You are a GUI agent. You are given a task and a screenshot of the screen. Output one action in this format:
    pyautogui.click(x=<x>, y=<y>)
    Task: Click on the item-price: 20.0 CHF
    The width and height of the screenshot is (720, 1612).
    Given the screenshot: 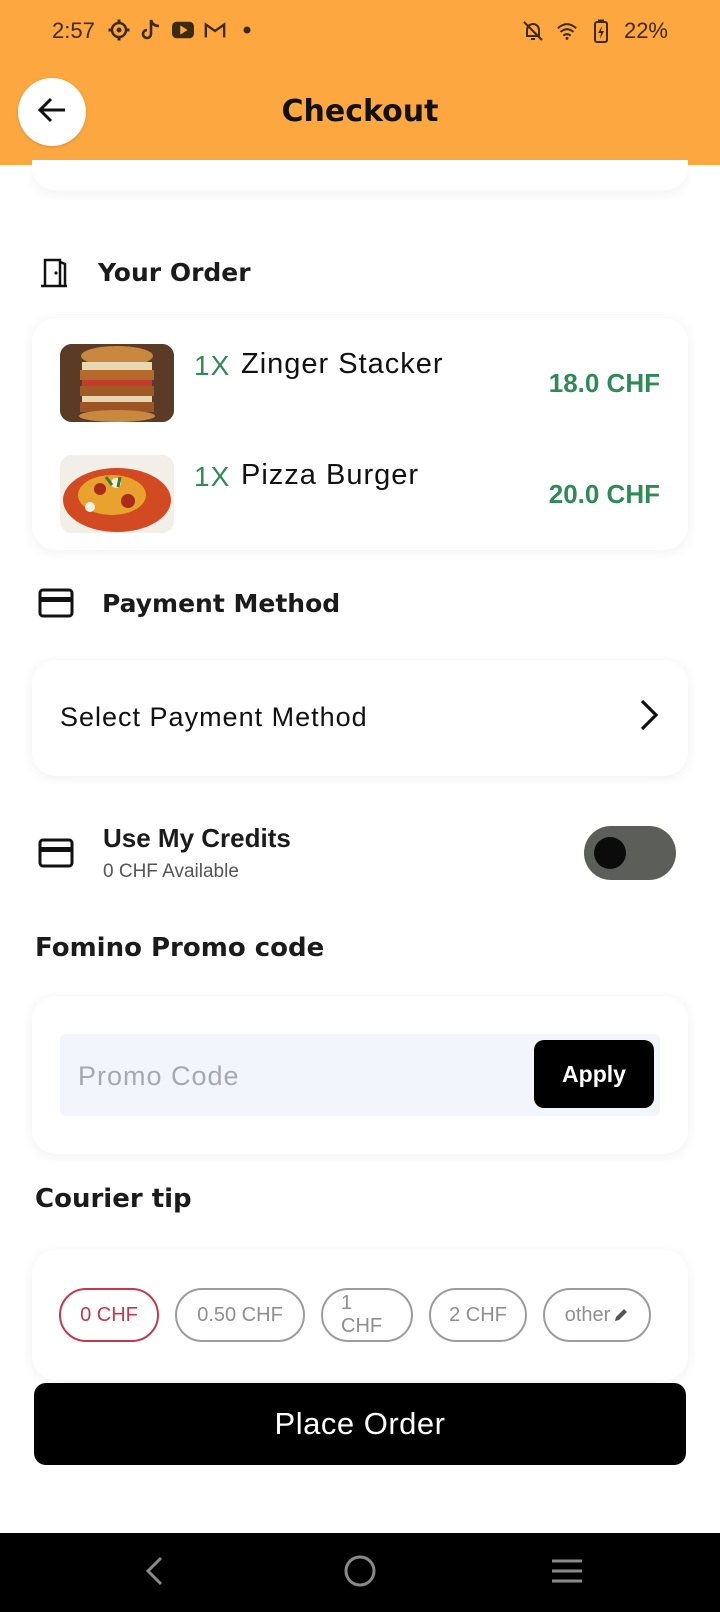 What is the action you would take?
    pyautogui.click(x=604, y=494)
    